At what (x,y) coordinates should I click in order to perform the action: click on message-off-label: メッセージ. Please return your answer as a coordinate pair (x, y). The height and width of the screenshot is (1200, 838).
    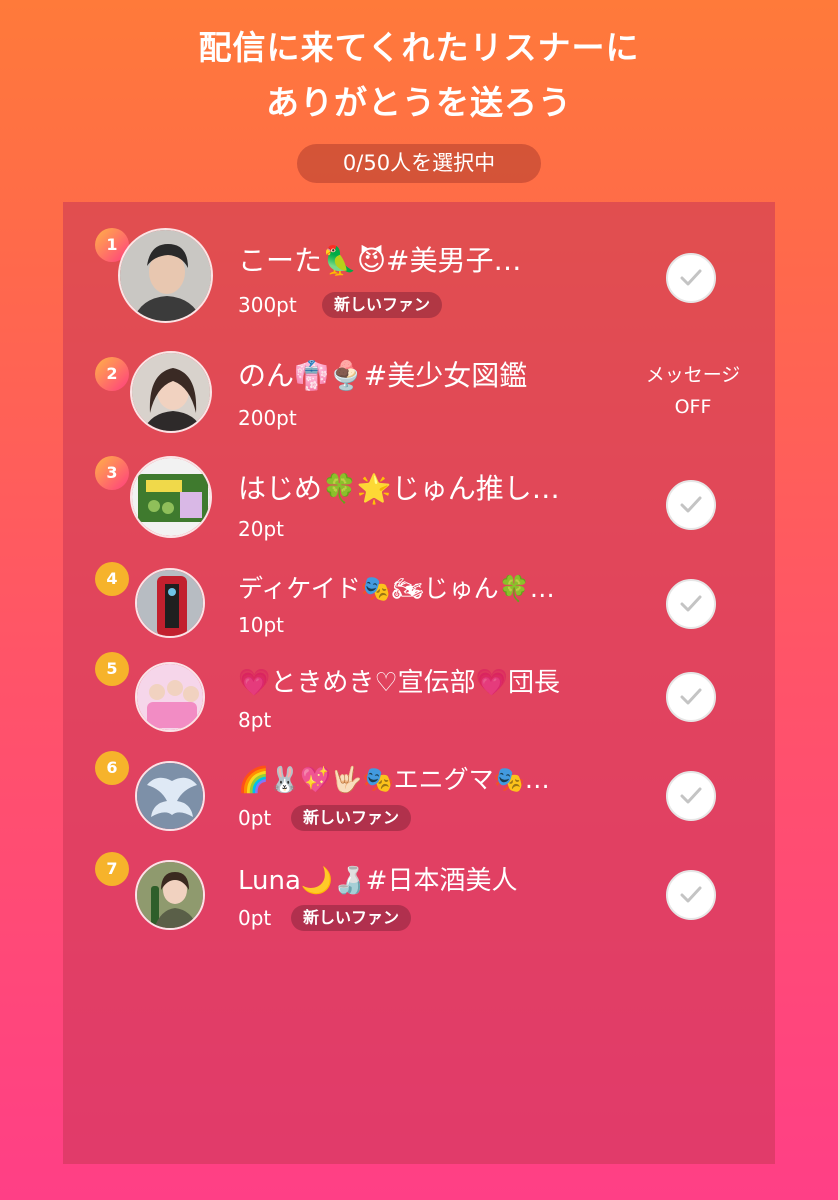
    Looking at the image, I should click on (693, 375).